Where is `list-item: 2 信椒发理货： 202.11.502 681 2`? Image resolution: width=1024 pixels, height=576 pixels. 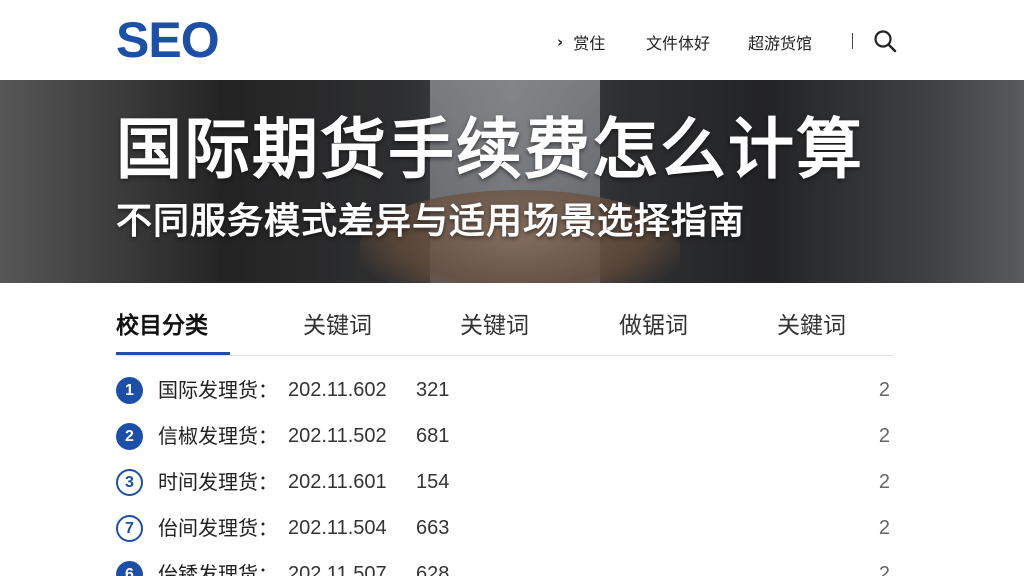
list-item: 2 信椒发理货： 202.11.502 681 2 is located at coordinates (505, 435).